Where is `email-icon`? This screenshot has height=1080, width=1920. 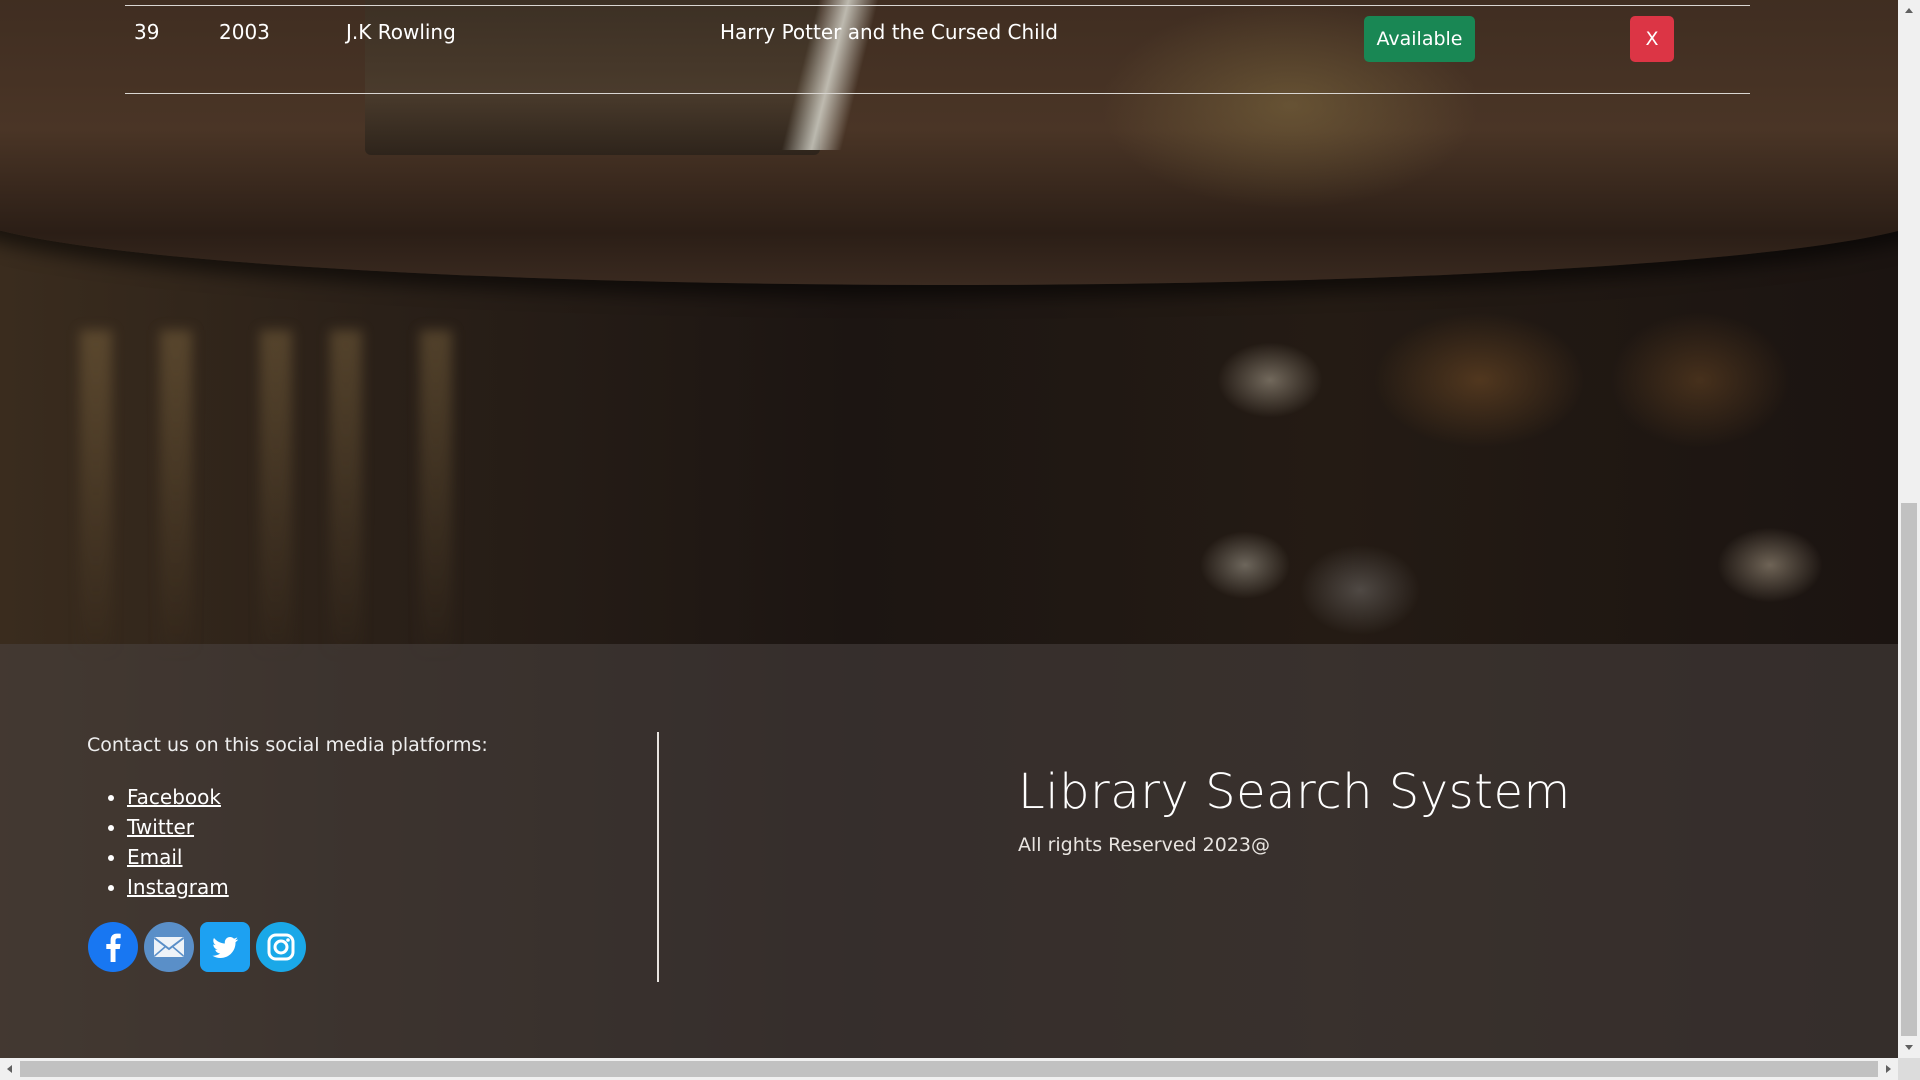
email-icon is located at coordinates (169, 947).